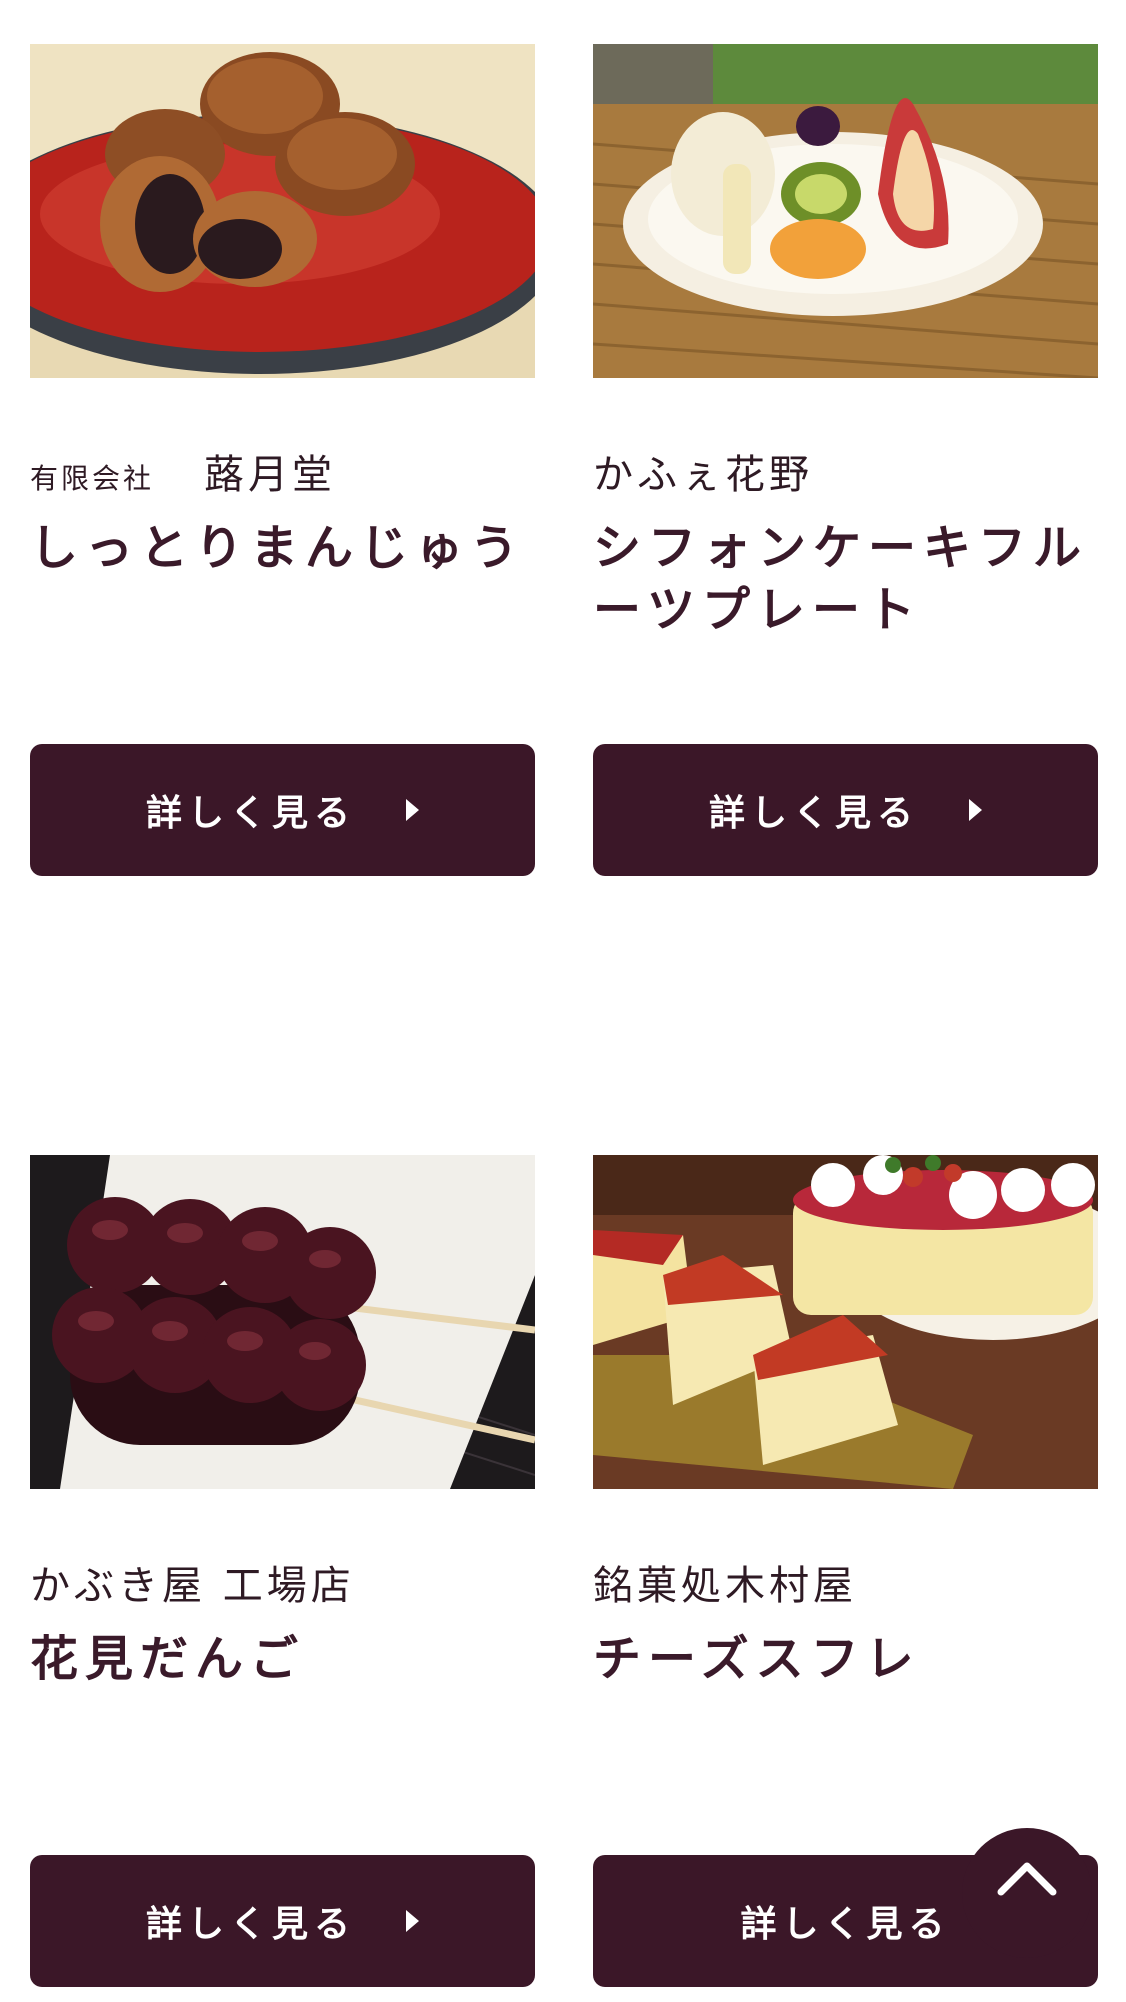 The image size is (1126, 2002). Describe the element at coordinates (757, 1659) in the screenshot. I see `product-name: チーズスフレ` at that location.